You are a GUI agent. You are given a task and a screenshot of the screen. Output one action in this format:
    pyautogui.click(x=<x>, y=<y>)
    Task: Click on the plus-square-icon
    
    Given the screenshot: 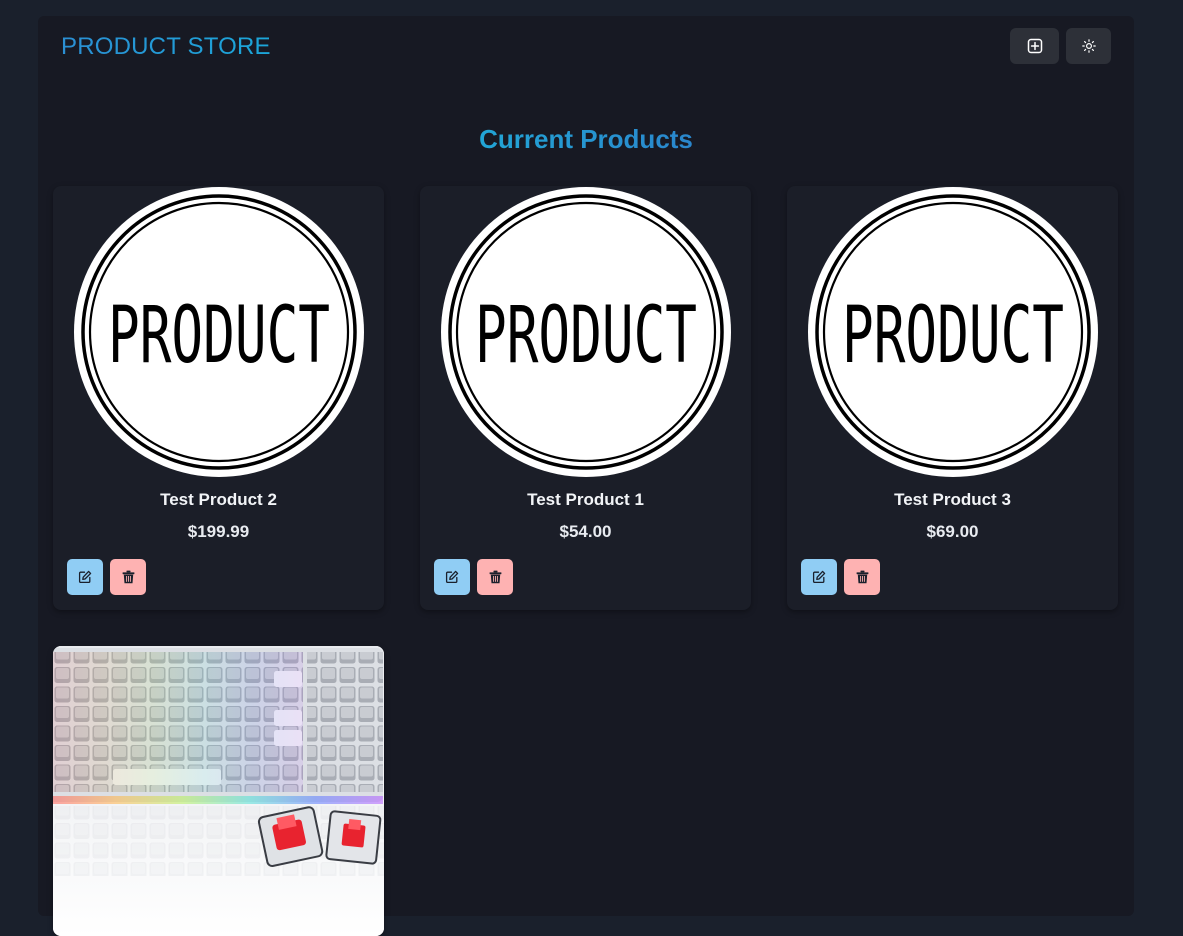 What is the action you would take?
    pyautogui.click(x=1034, y=46)
    